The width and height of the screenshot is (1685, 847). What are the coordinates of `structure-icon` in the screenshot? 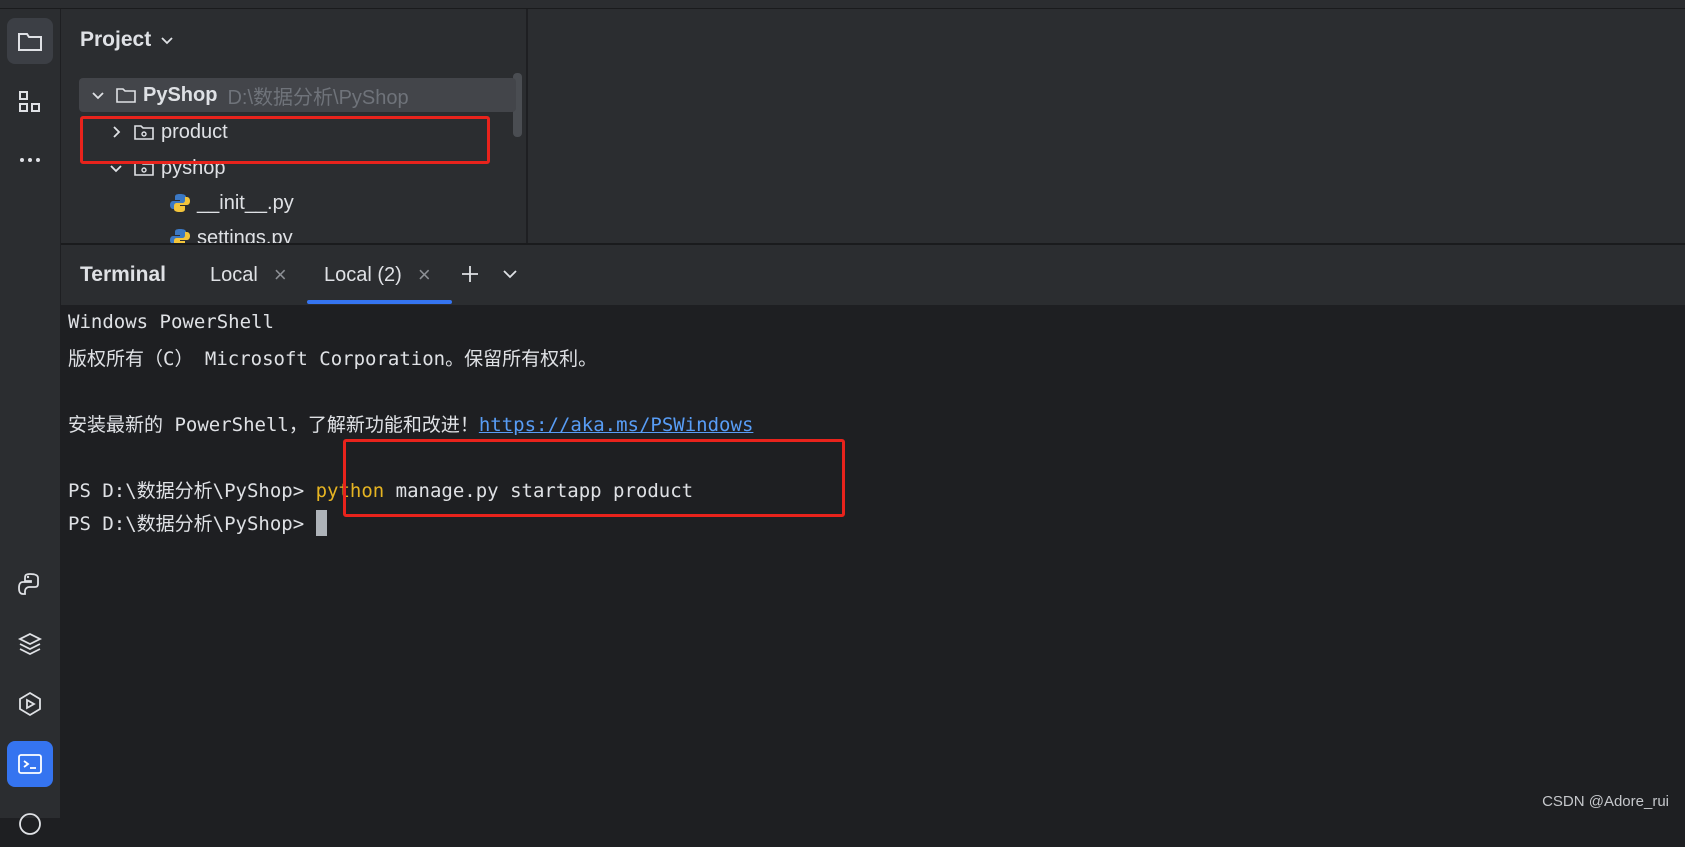 It's located at (29, 101).